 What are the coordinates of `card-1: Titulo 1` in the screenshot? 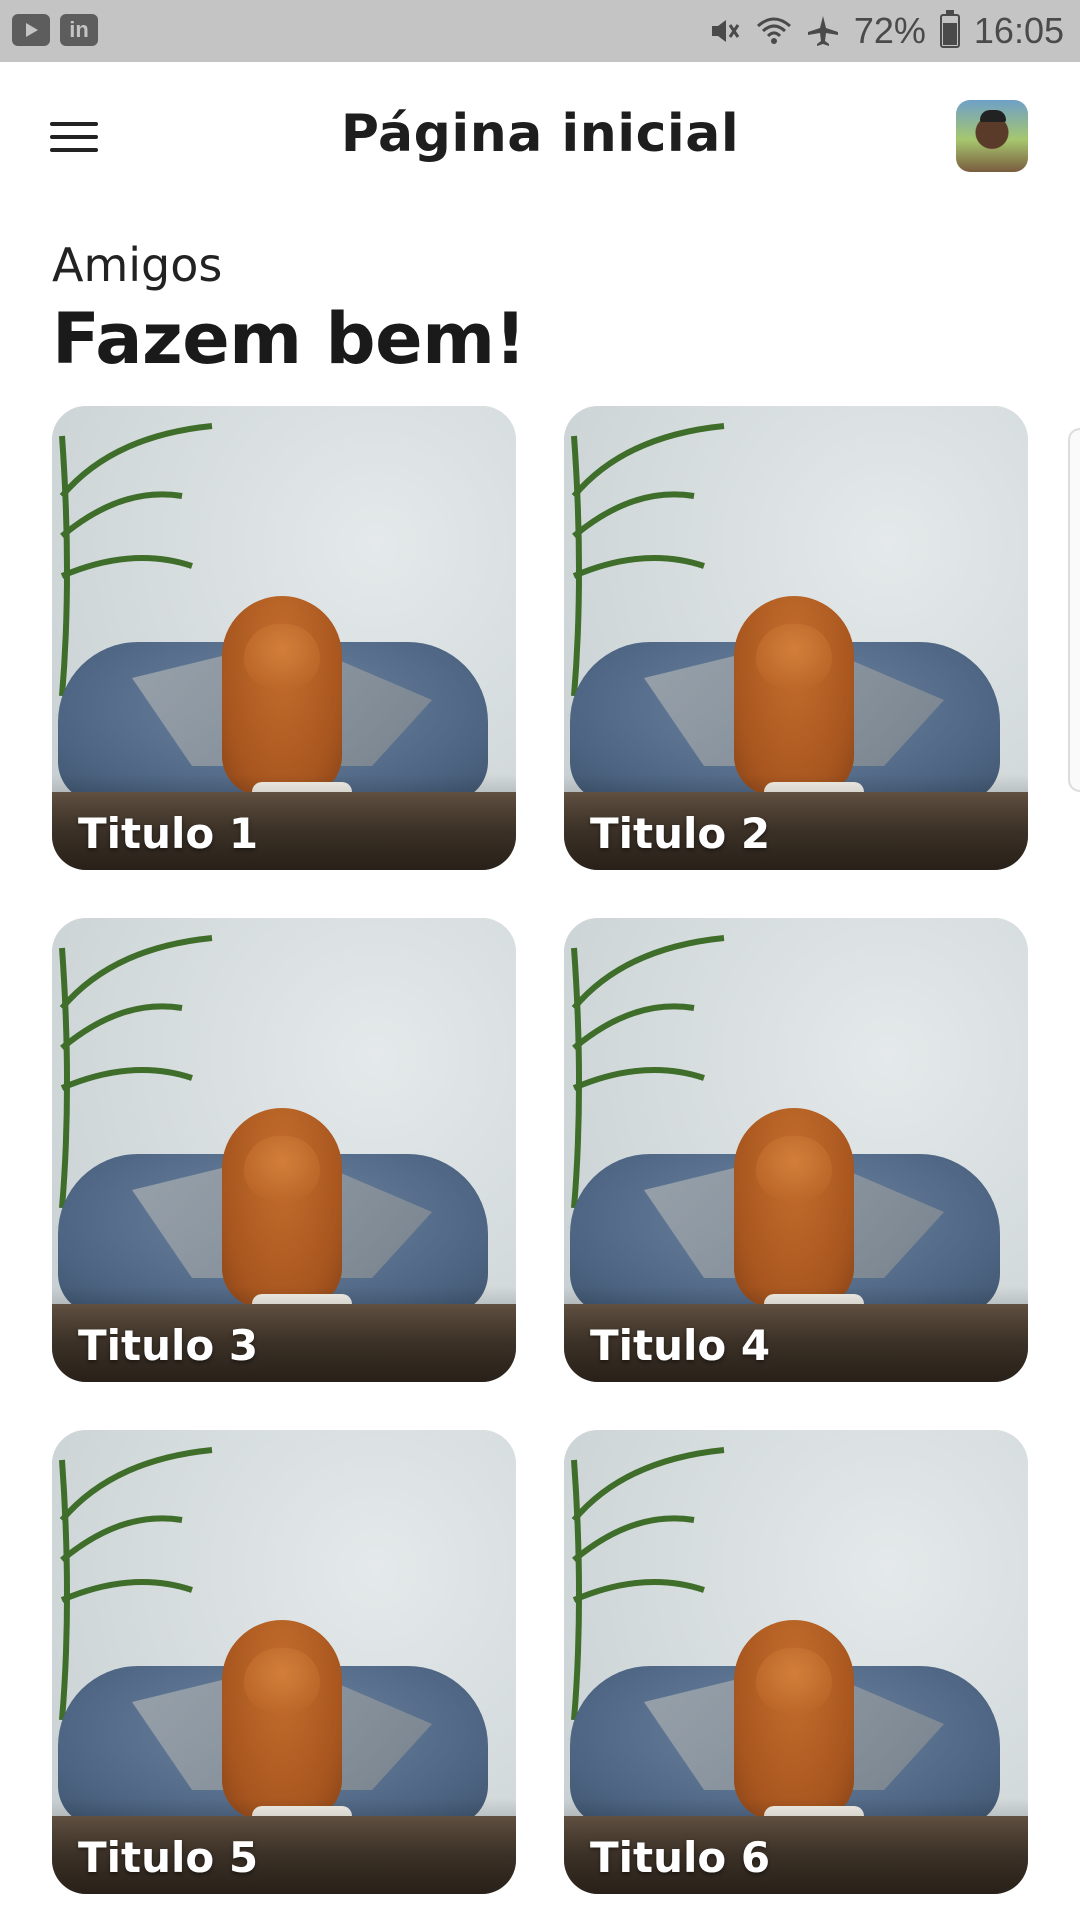 It's located at (284, 638).